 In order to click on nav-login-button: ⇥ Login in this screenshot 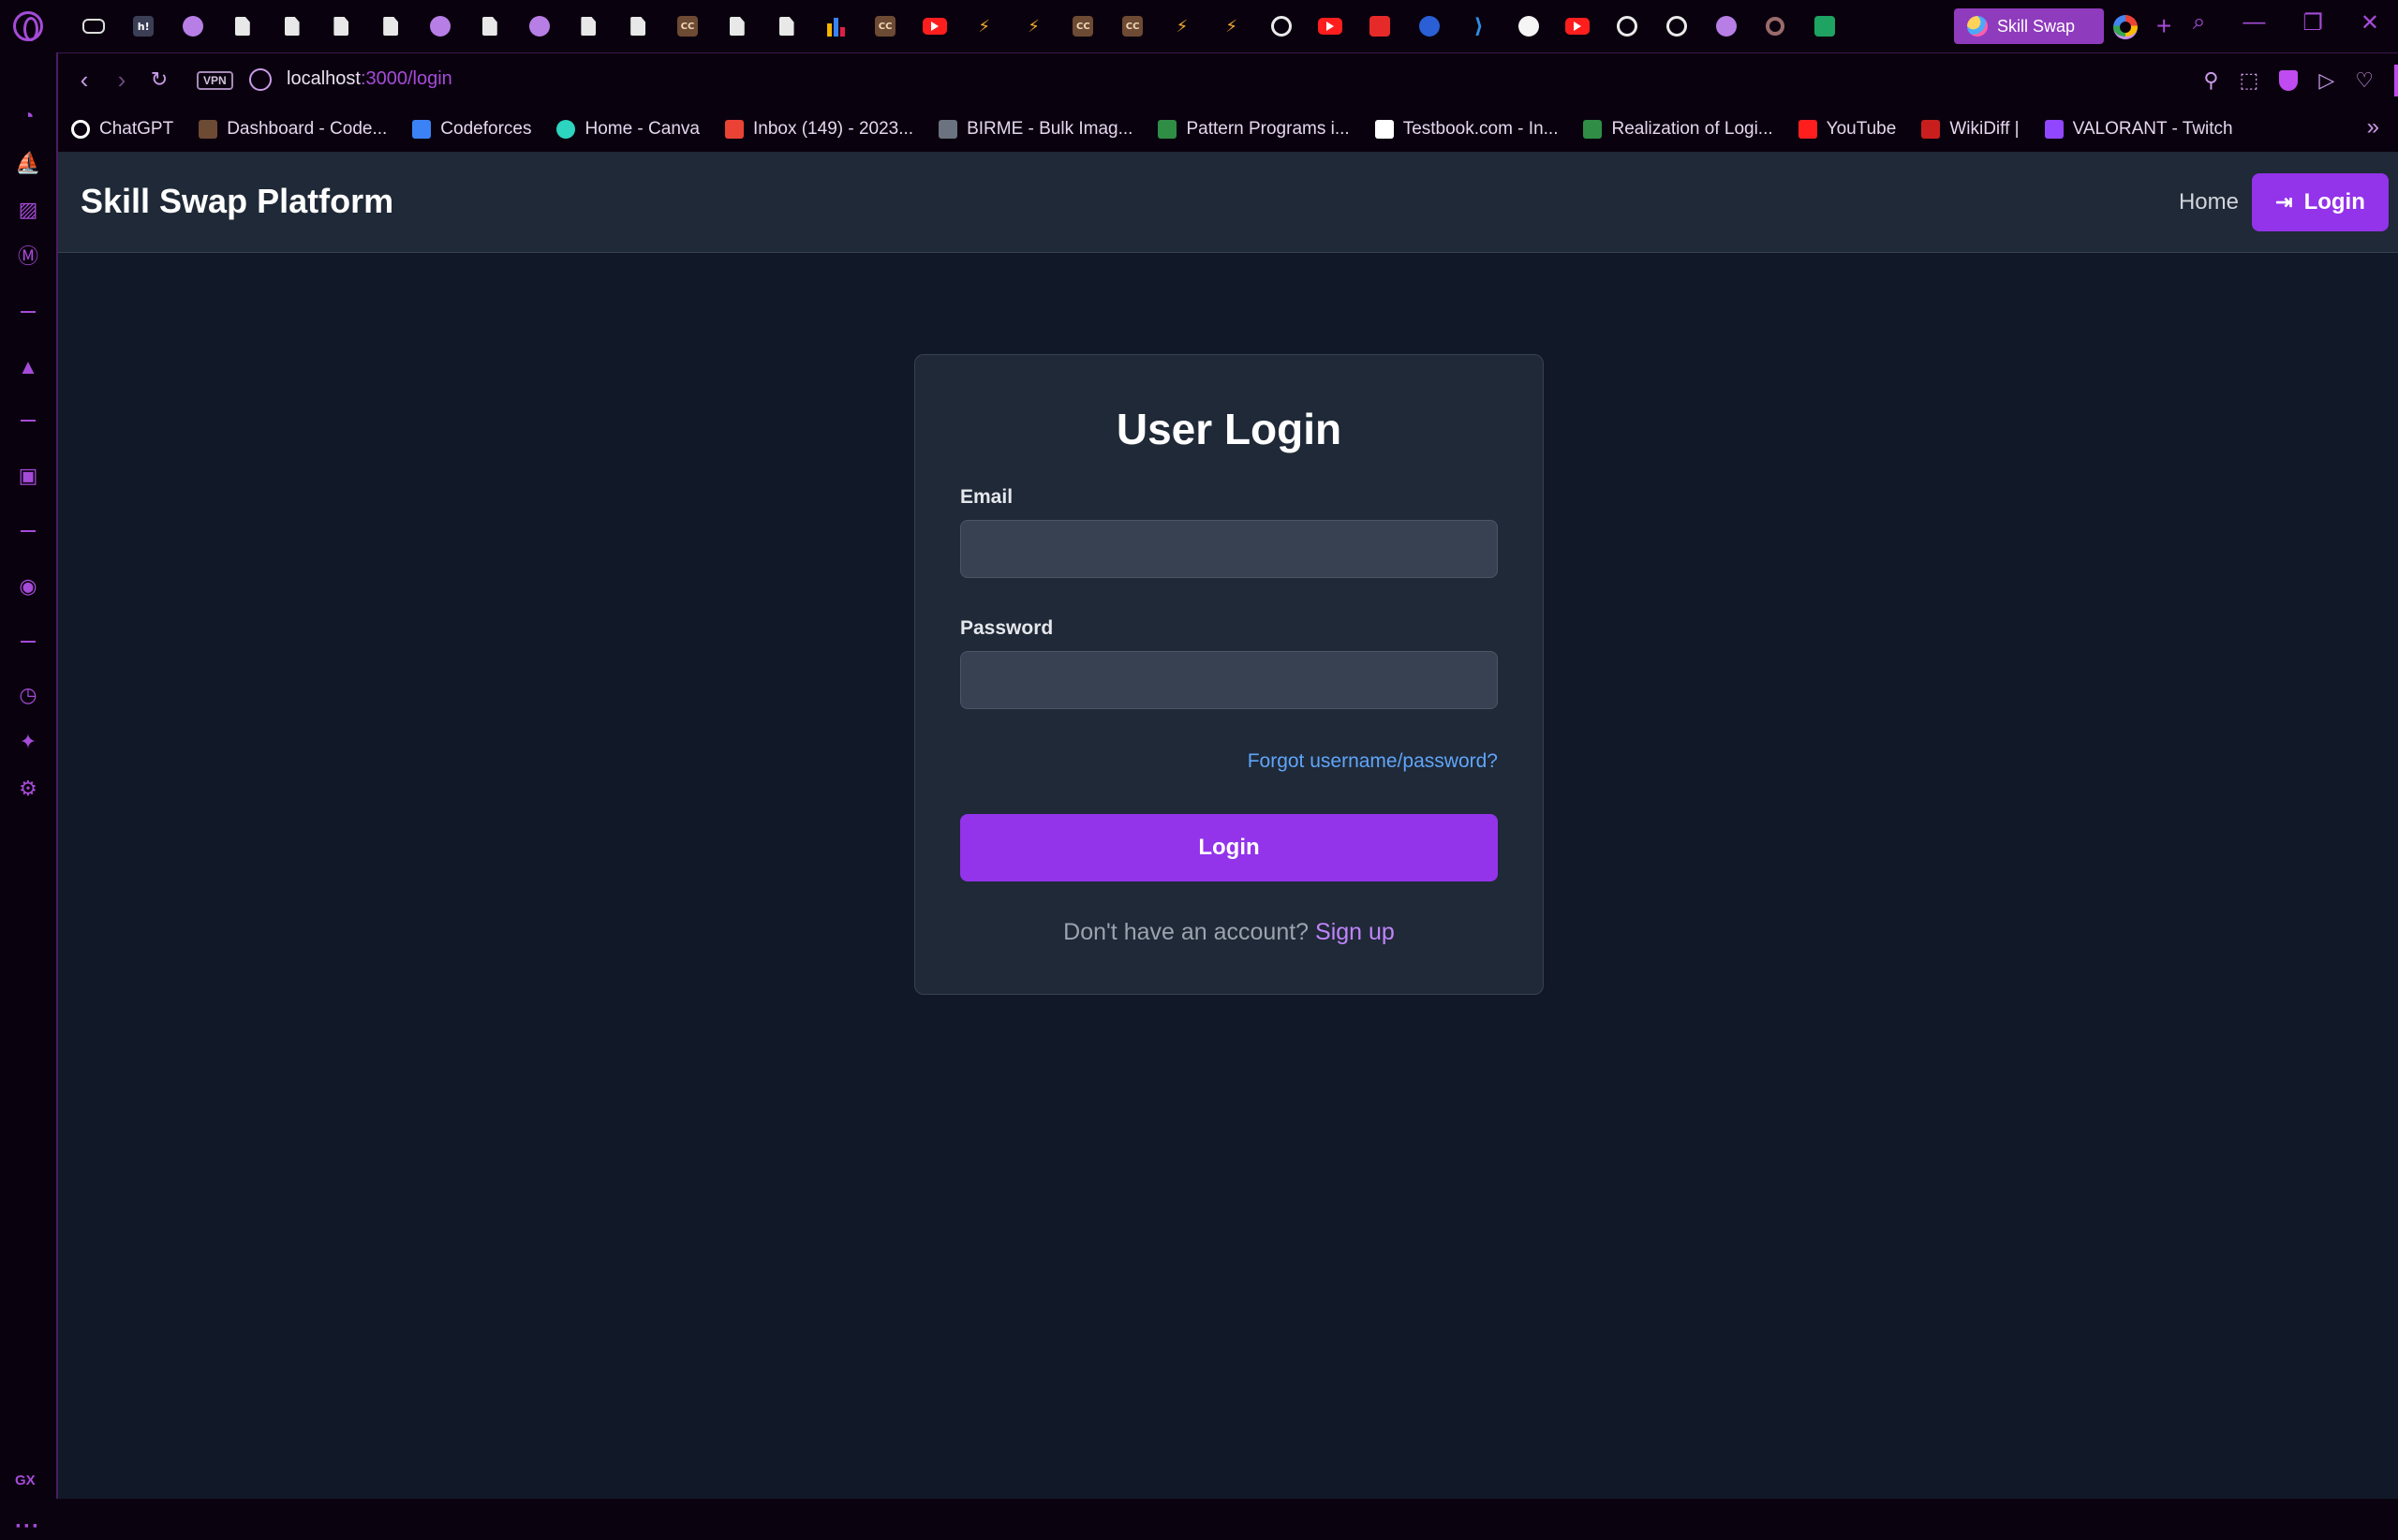, I will do `click(2320, 202)`.